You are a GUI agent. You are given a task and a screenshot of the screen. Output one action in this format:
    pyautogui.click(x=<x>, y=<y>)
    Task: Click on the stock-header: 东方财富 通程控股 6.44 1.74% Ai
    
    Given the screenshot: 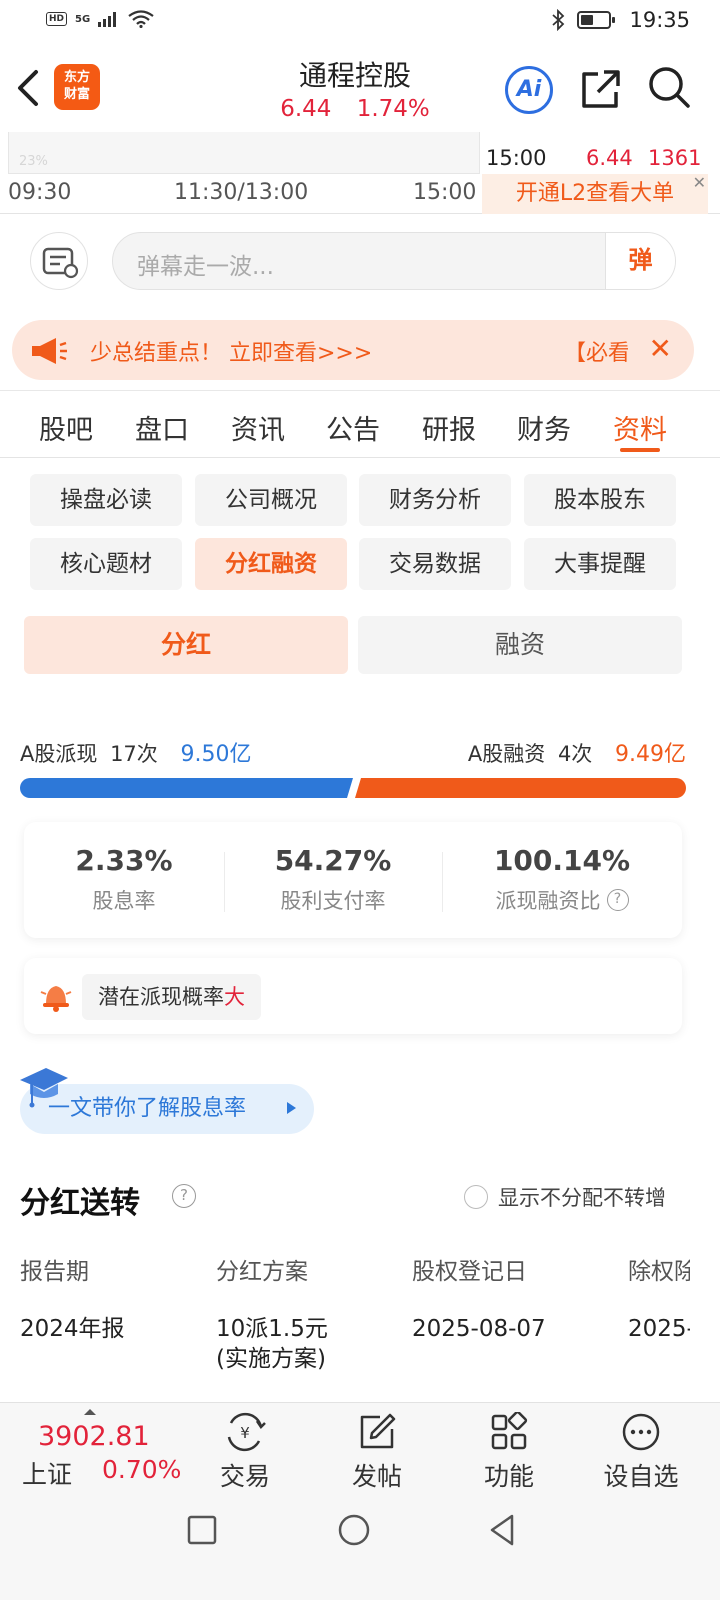 What is the action you would take?
    pyautogui.click(x=360, y=88)
    